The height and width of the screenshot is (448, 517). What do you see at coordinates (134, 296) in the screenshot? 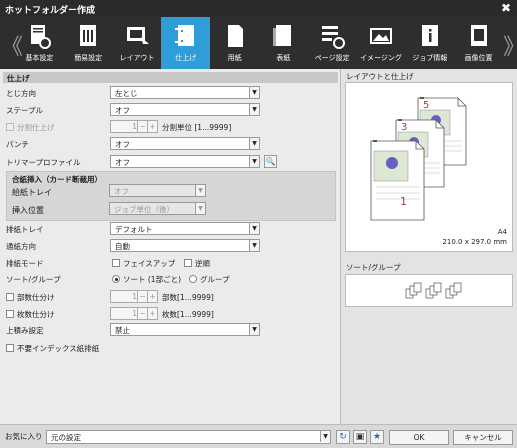
I see `copies-split-stepper: 1− +` at bounding box center [134, 296].